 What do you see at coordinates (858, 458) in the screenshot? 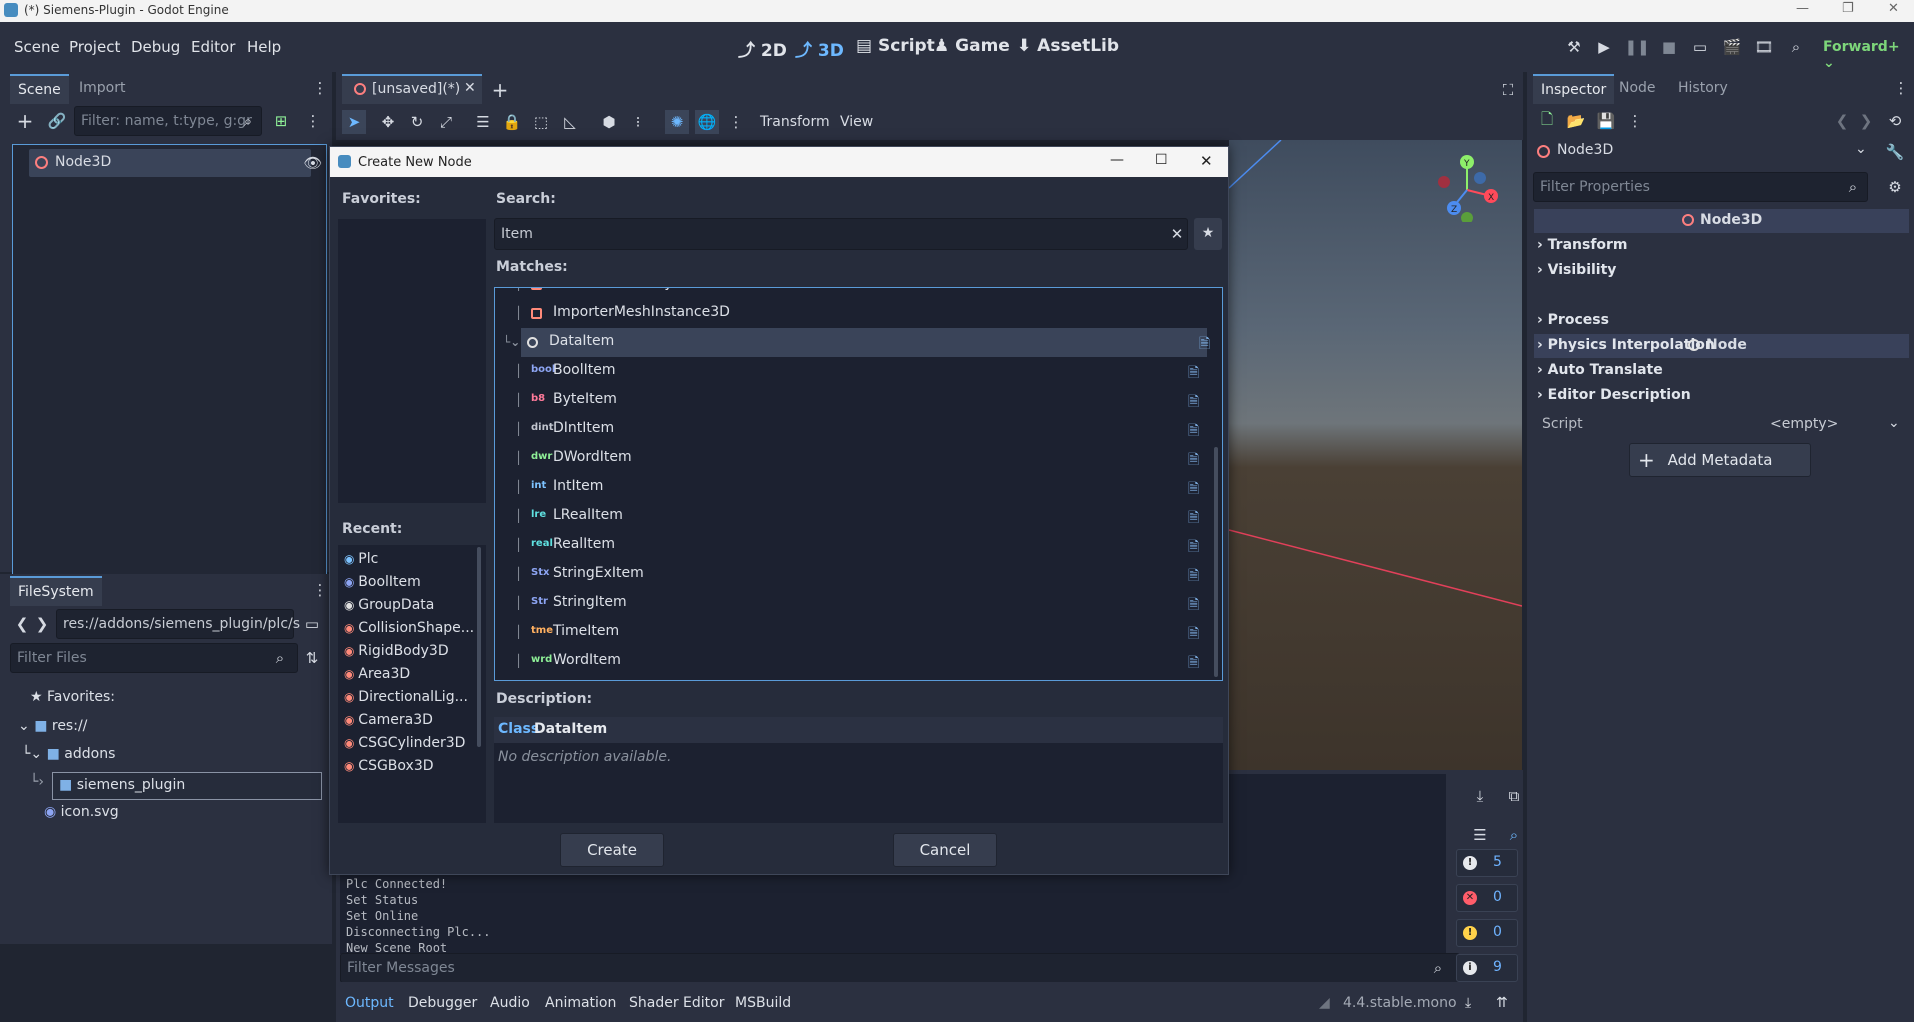
I see `match-item-dworditem: │ dwr DWordItem 🗎` at bounding box center [858, 458].